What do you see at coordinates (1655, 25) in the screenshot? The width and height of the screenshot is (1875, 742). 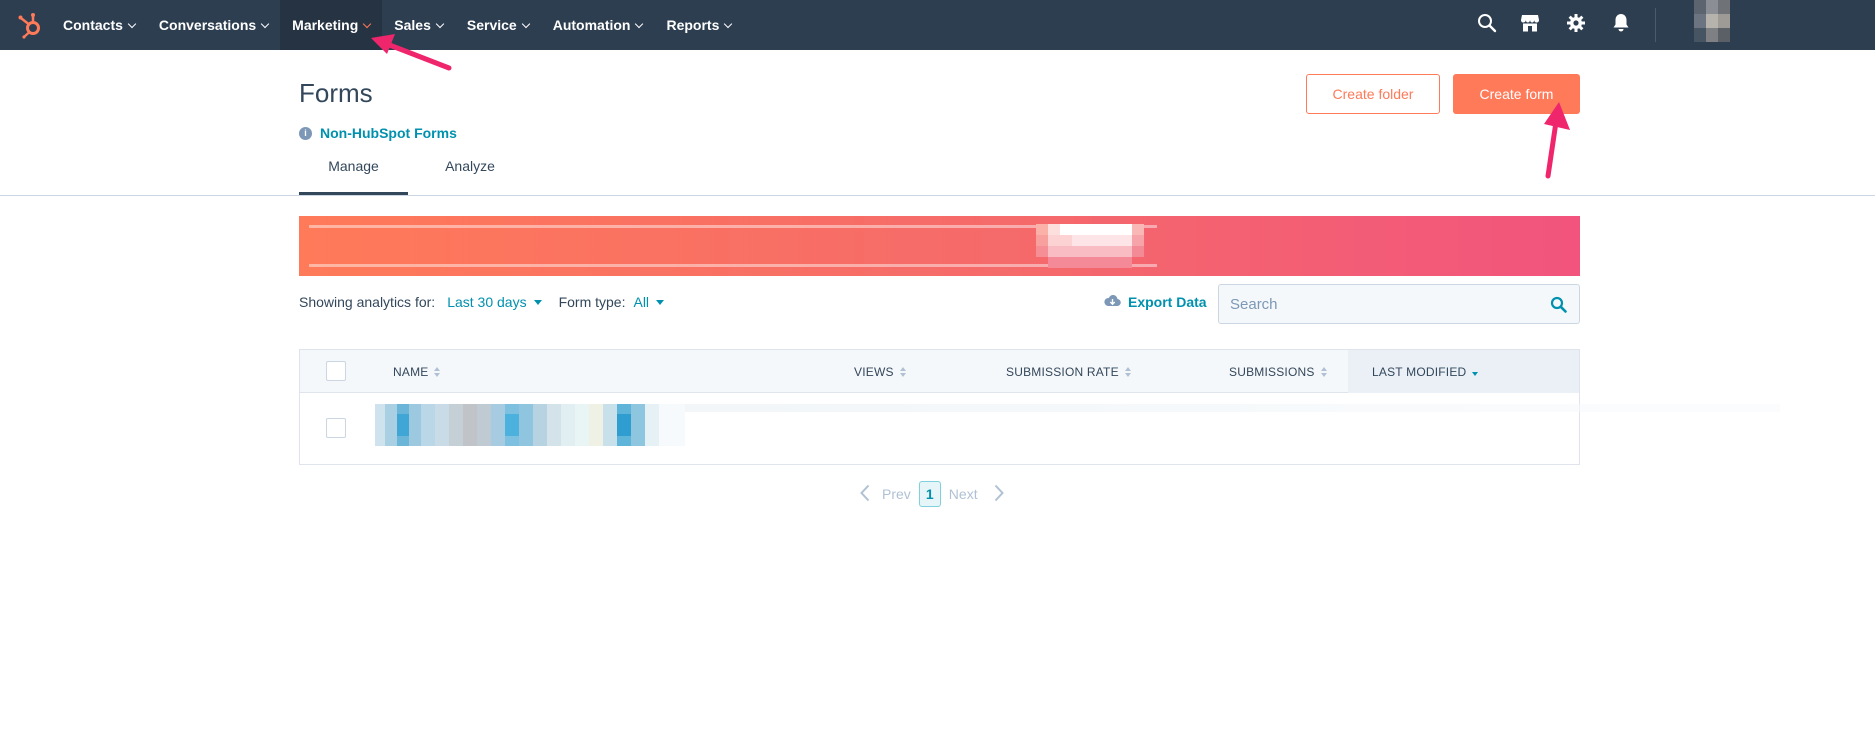 I see `nav-divider` at bounding box center [1655, 25].